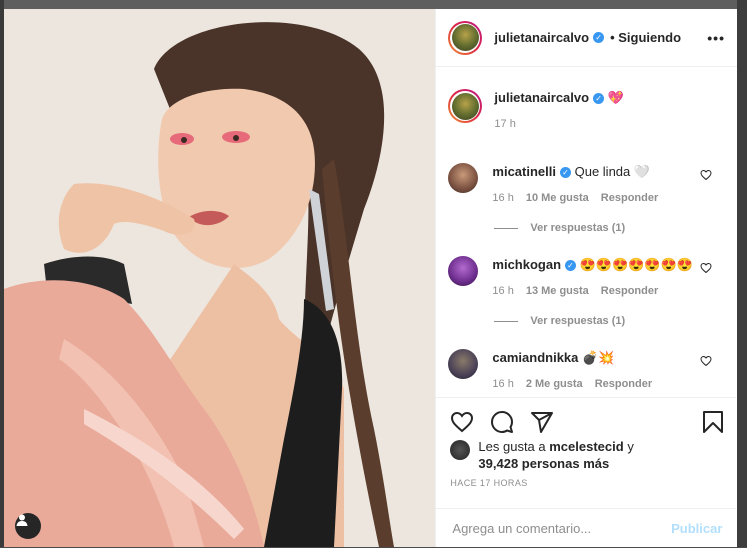 The height and width of the screenshot is (548, 747). I want to click on comment-likes: 13 Me gusta, so click(557, 291).